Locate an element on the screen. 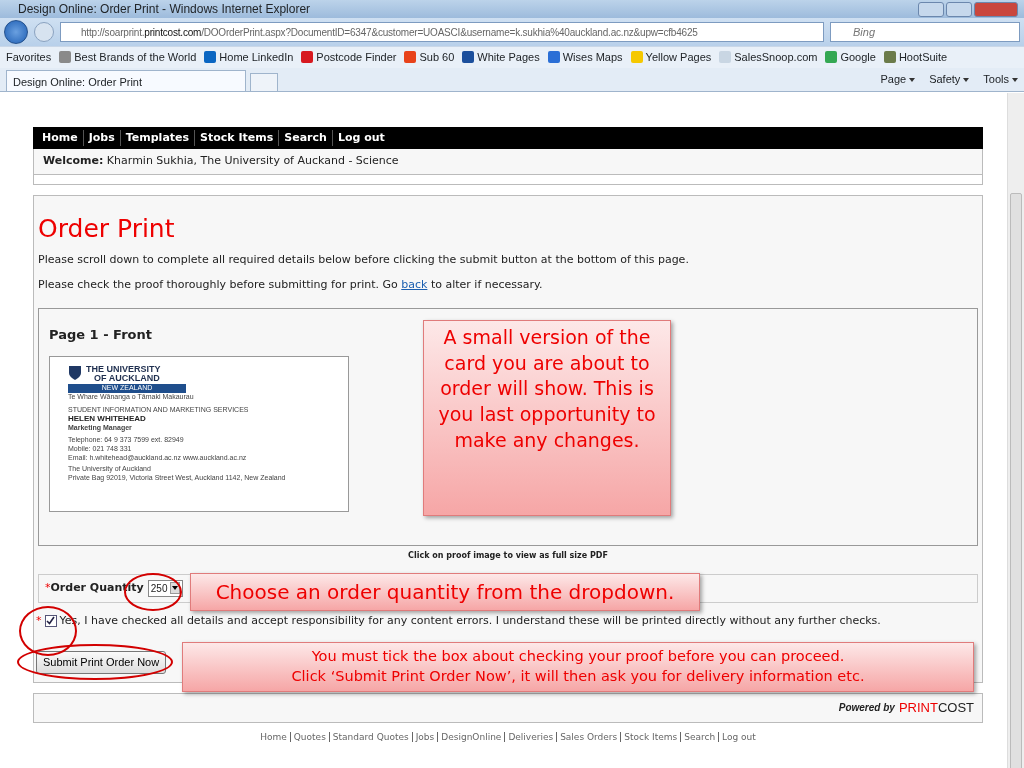 Image resolution: width=1024 pixels, height=768 pixels. card-name: HELEN WHITEHEAD is located at coordinates (107, 419).